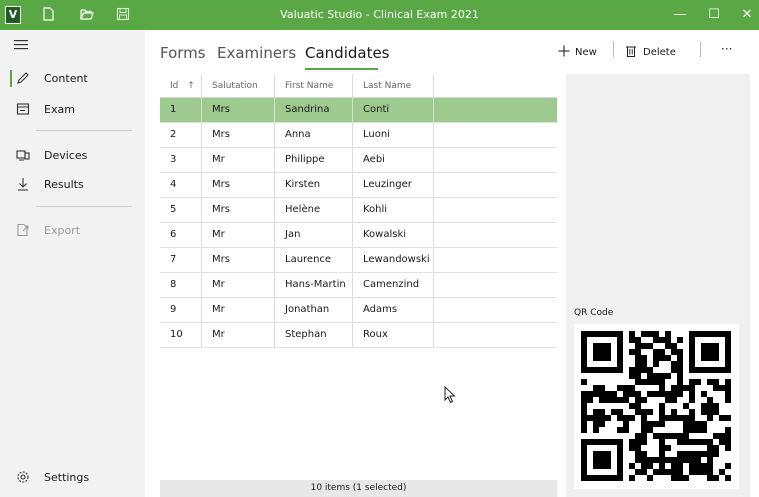  I want to click on cell-last-name: Camenzind, so click(393, 285).